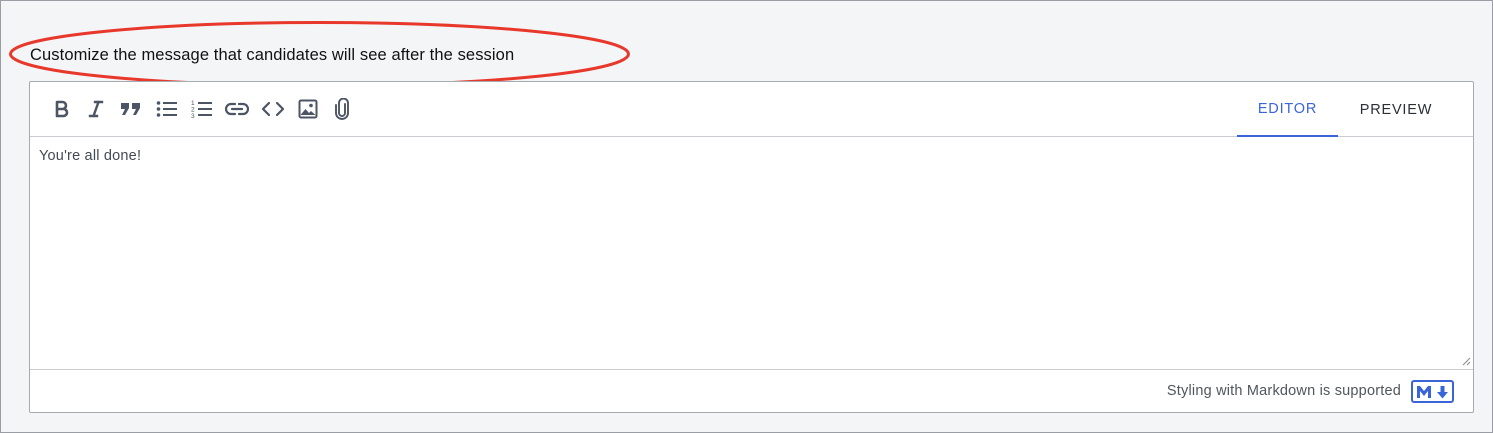  I want to click on tab-preview: PREVIEW, so click(1396, 109).